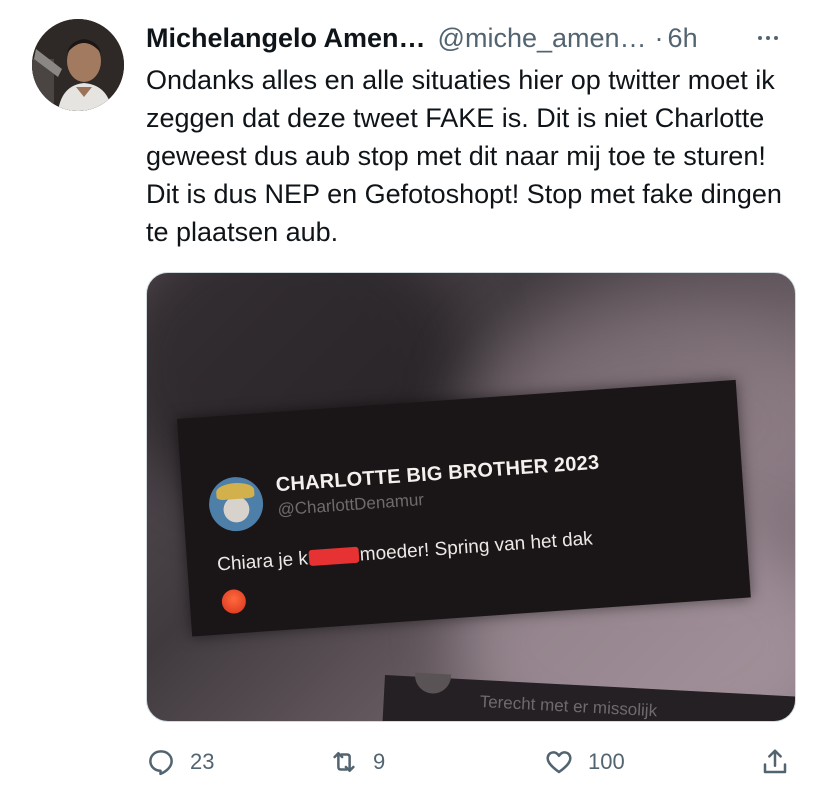 This screenshot has width=826, height=800. Describe the element at coordinates (584, 762) in the screenshot. I see `like-button: 100` at that location.